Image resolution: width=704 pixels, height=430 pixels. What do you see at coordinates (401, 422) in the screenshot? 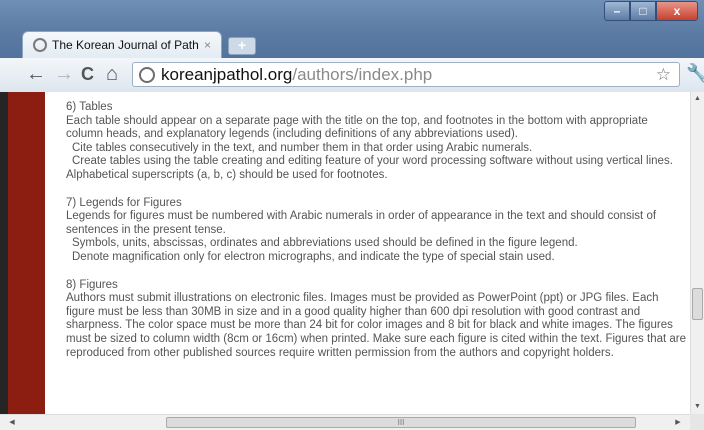
I see `horizontal-scroll-thumb: III` at bounding box center [401, 422].